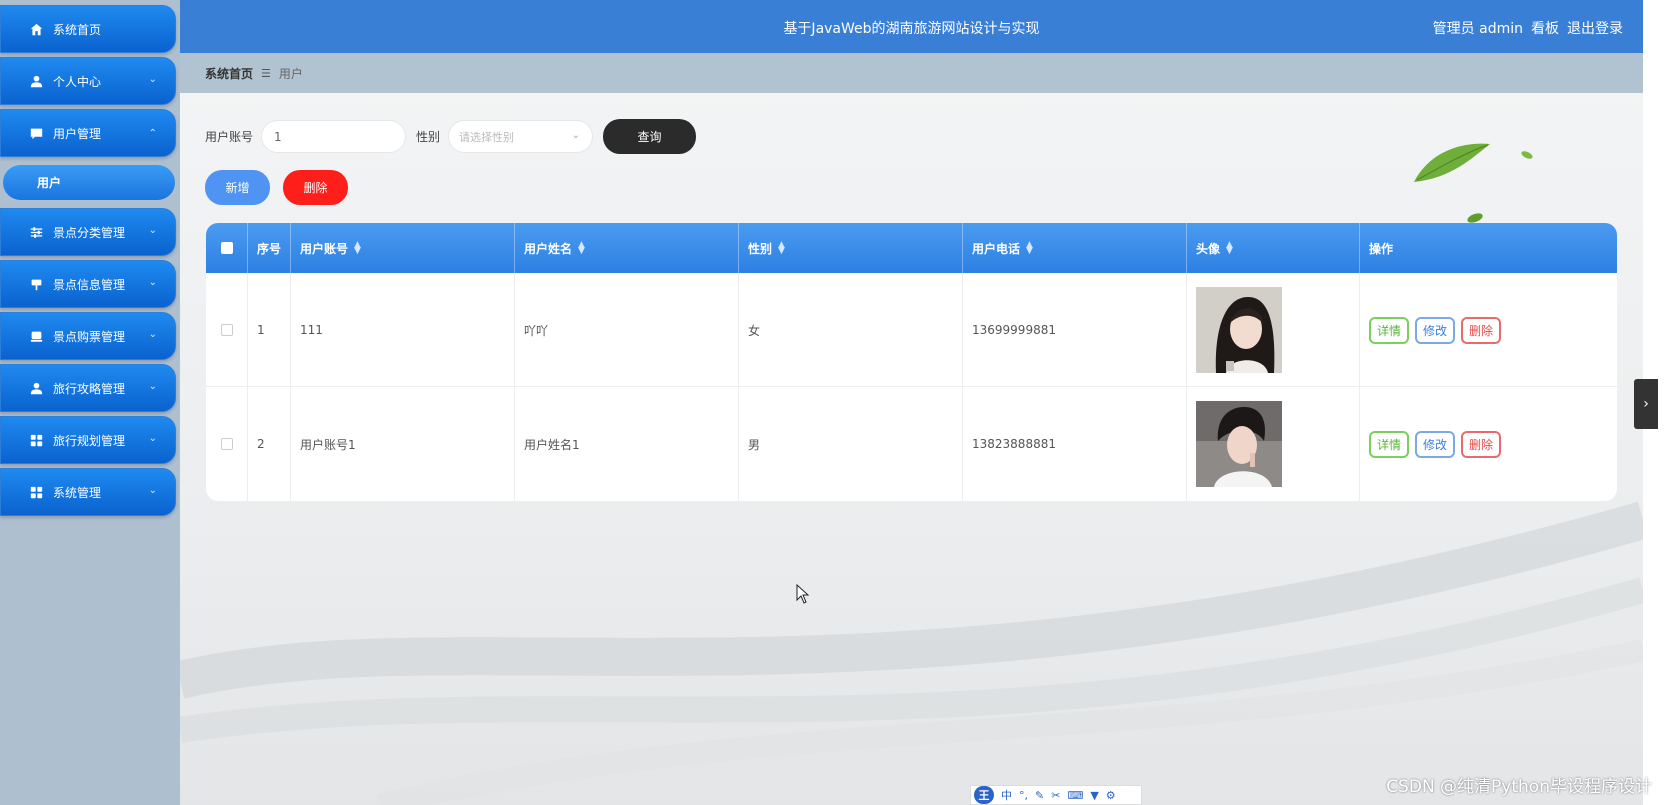  What do you see at coordinates (77, 133) in the screenshot?
I see `sidebar-item-label: 用户管理` at bounding box center [77, 133].